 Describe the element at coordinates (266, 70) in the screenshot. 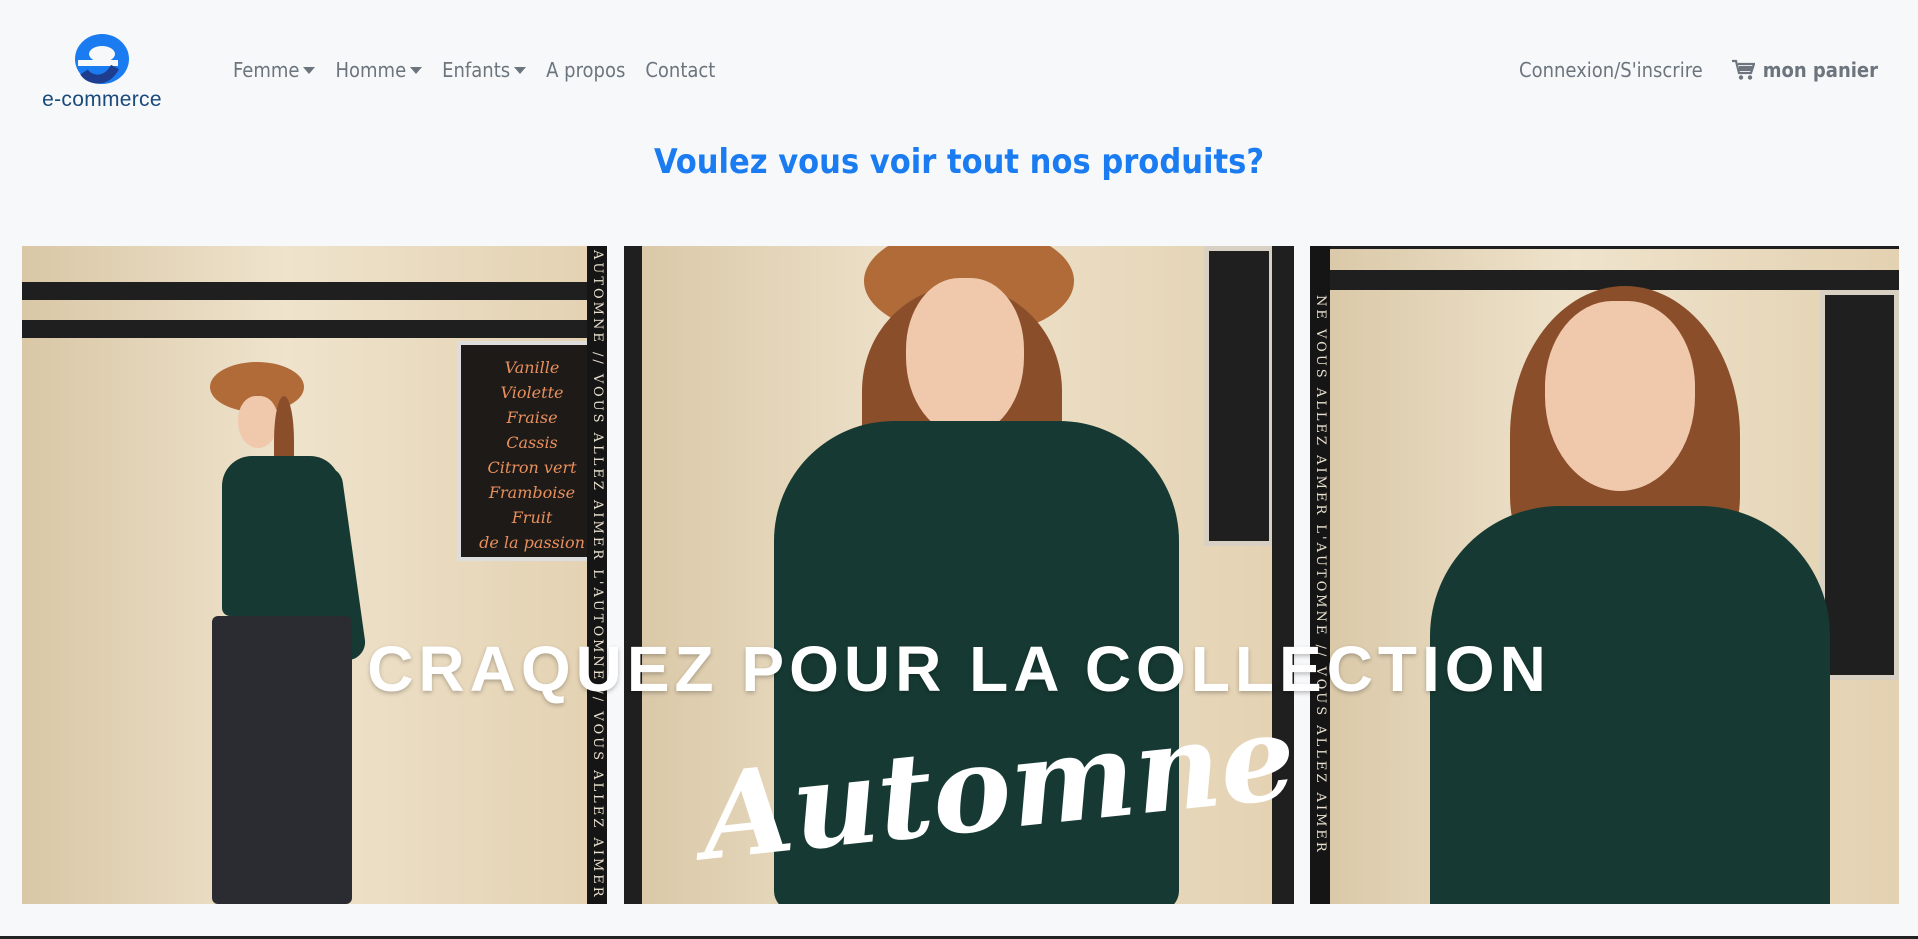

I see `nav-item-label: Femme` at that location.